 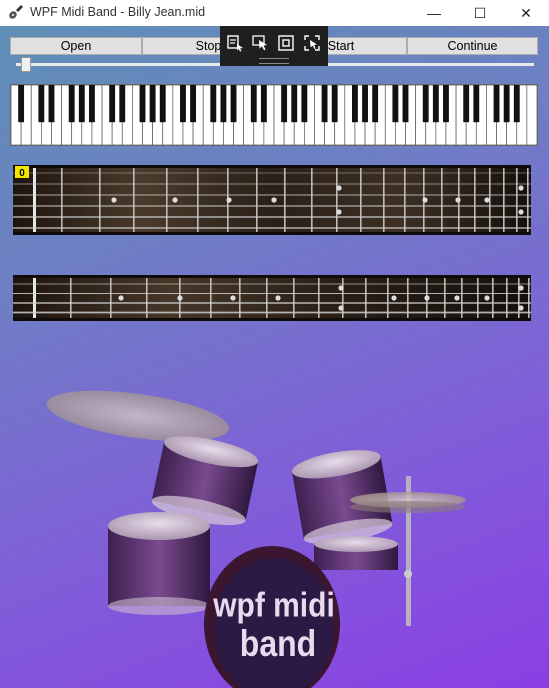 I want to click on guitar-fretboard: 0, so click(x=272, y=200).